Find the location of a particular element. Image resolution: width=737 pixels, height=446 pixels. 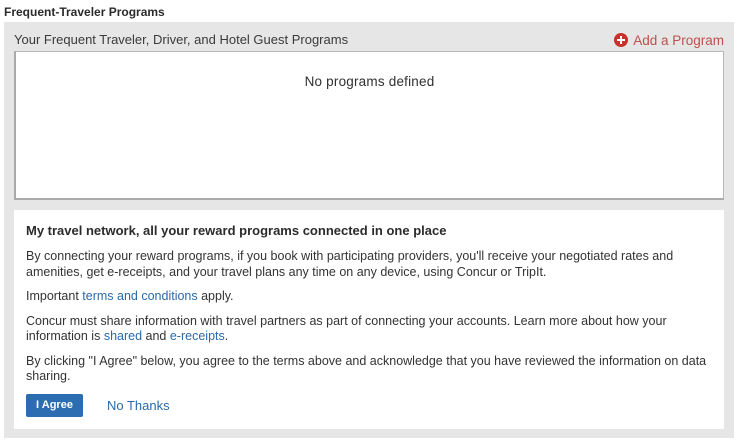

plus-circle-icon is located at coordinates (621, 40).